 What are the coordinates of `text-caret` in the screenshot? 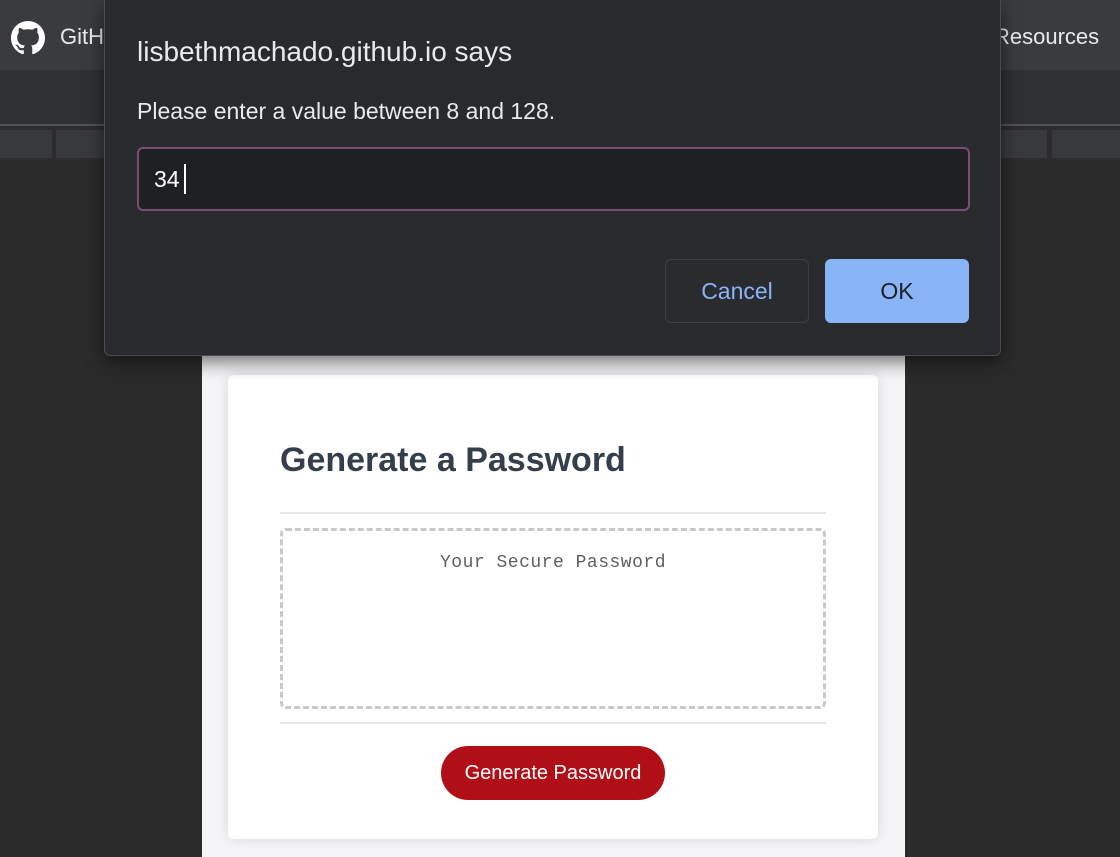 It's located at (185, 179).